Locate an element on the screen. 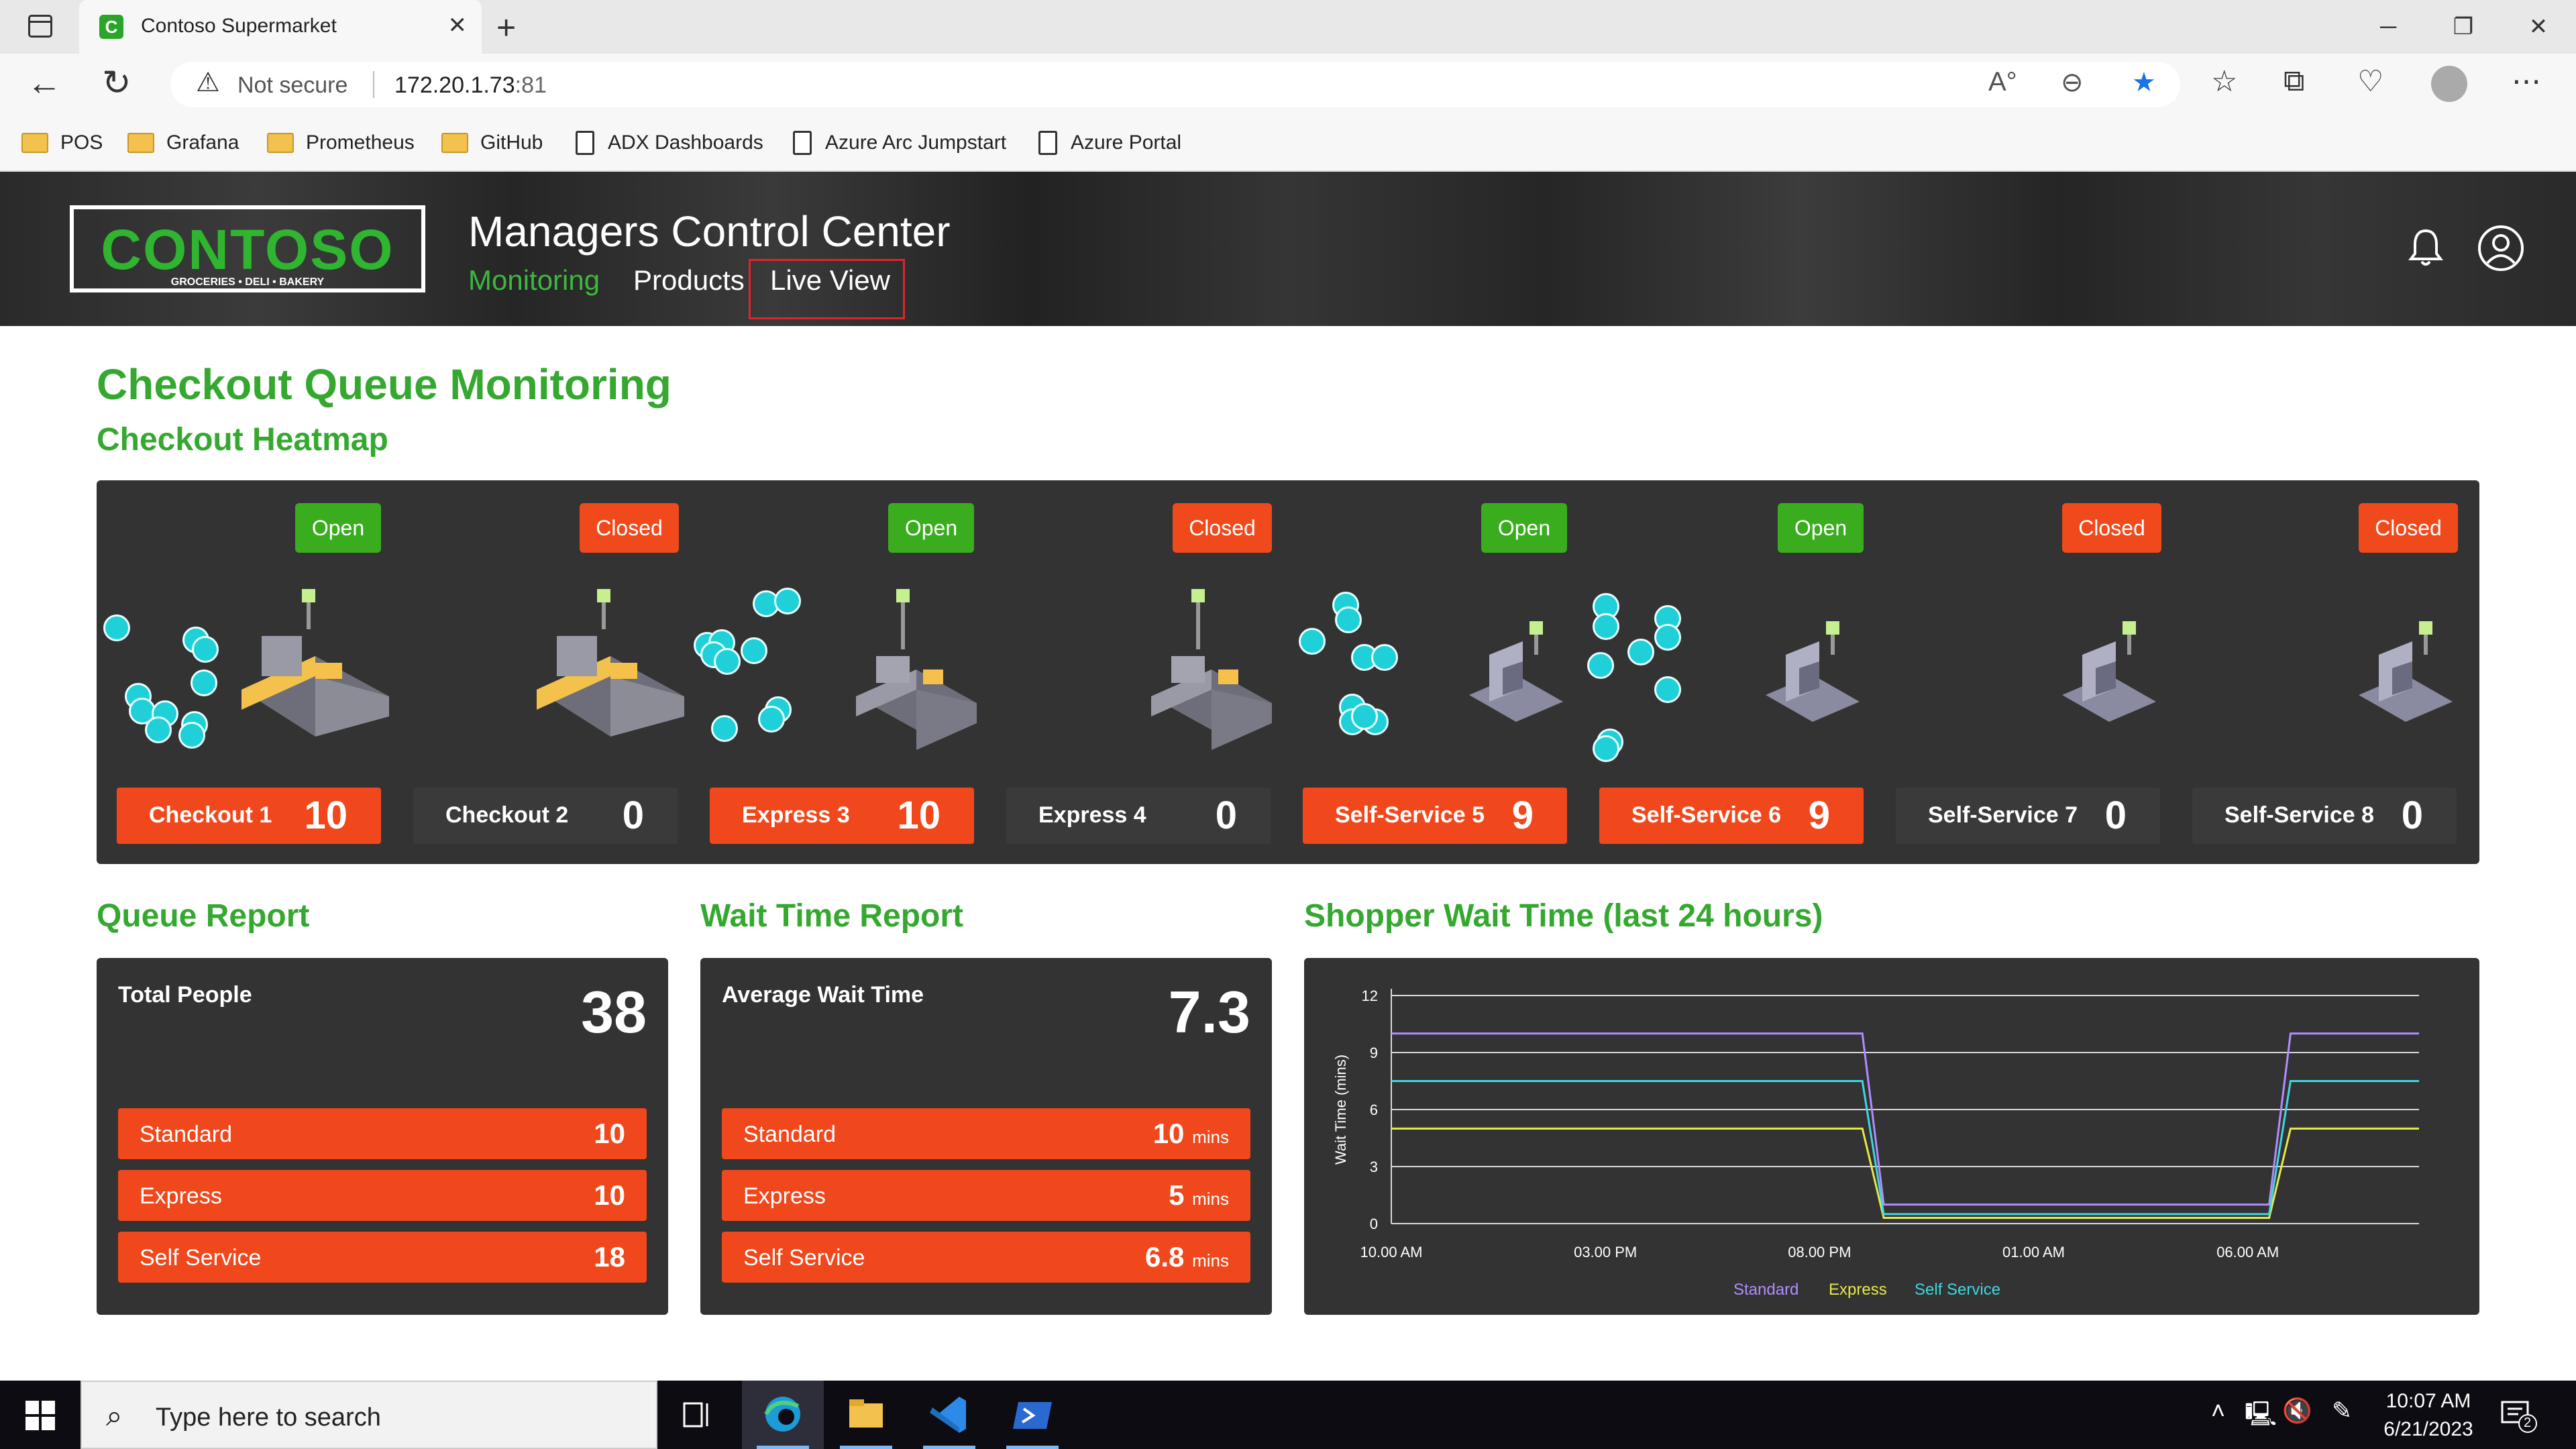  search-icon: ⌕ is located at coordinates (114, 1415).